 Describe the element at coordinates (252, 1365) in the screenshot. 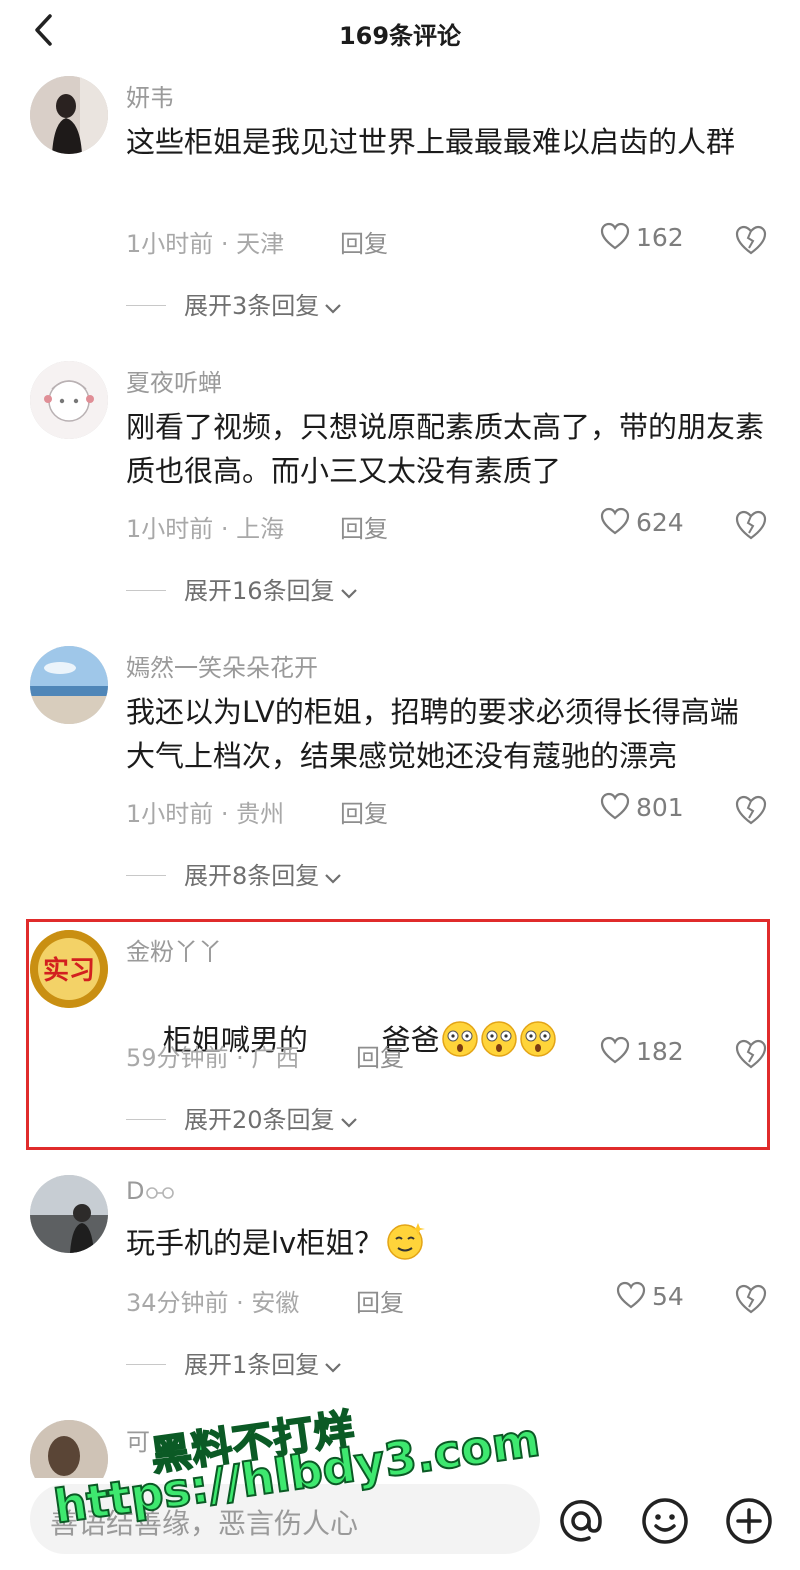

I see `expand-replies-label: 展开1条回复` at that location.